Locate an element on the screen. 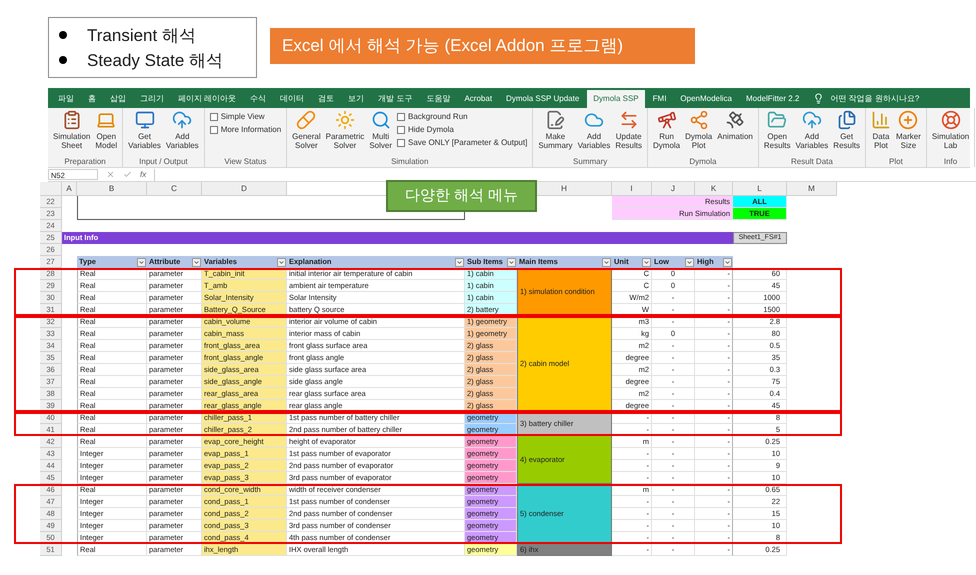 The width and height of the screenshot is (976, 575). checkbox-option: More Information is located at coordinates (246, 129).